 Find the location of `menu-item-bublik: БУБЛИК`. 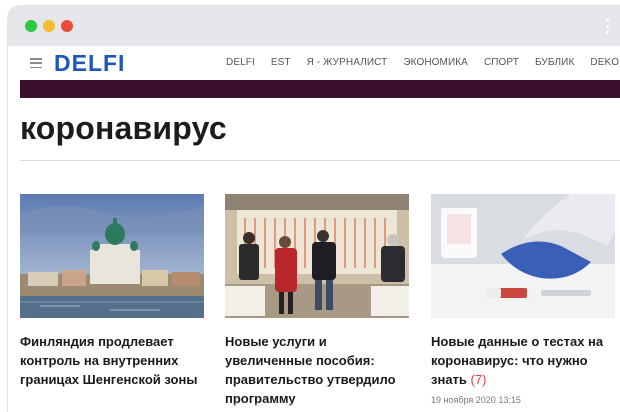

menu-item-bublik: БУБЛИК is located at coordinates (554, 62).